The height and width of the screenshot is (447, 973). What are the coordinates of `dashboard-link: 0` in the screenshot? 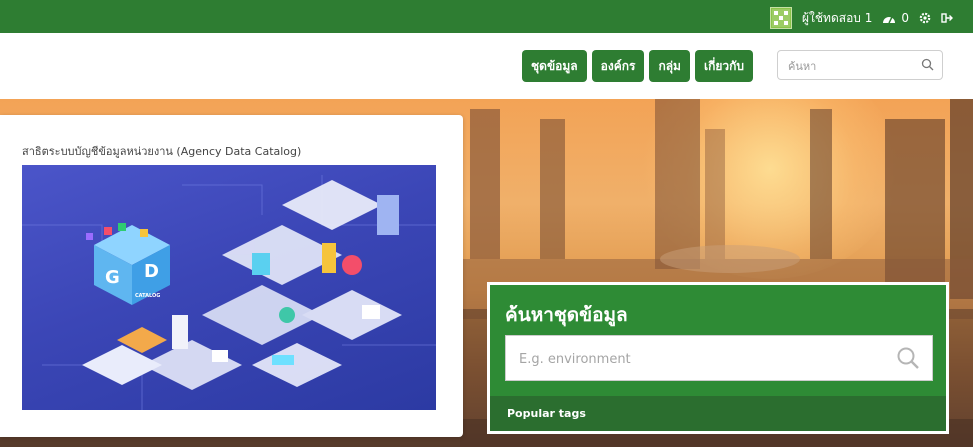 It's located at (895, 18).